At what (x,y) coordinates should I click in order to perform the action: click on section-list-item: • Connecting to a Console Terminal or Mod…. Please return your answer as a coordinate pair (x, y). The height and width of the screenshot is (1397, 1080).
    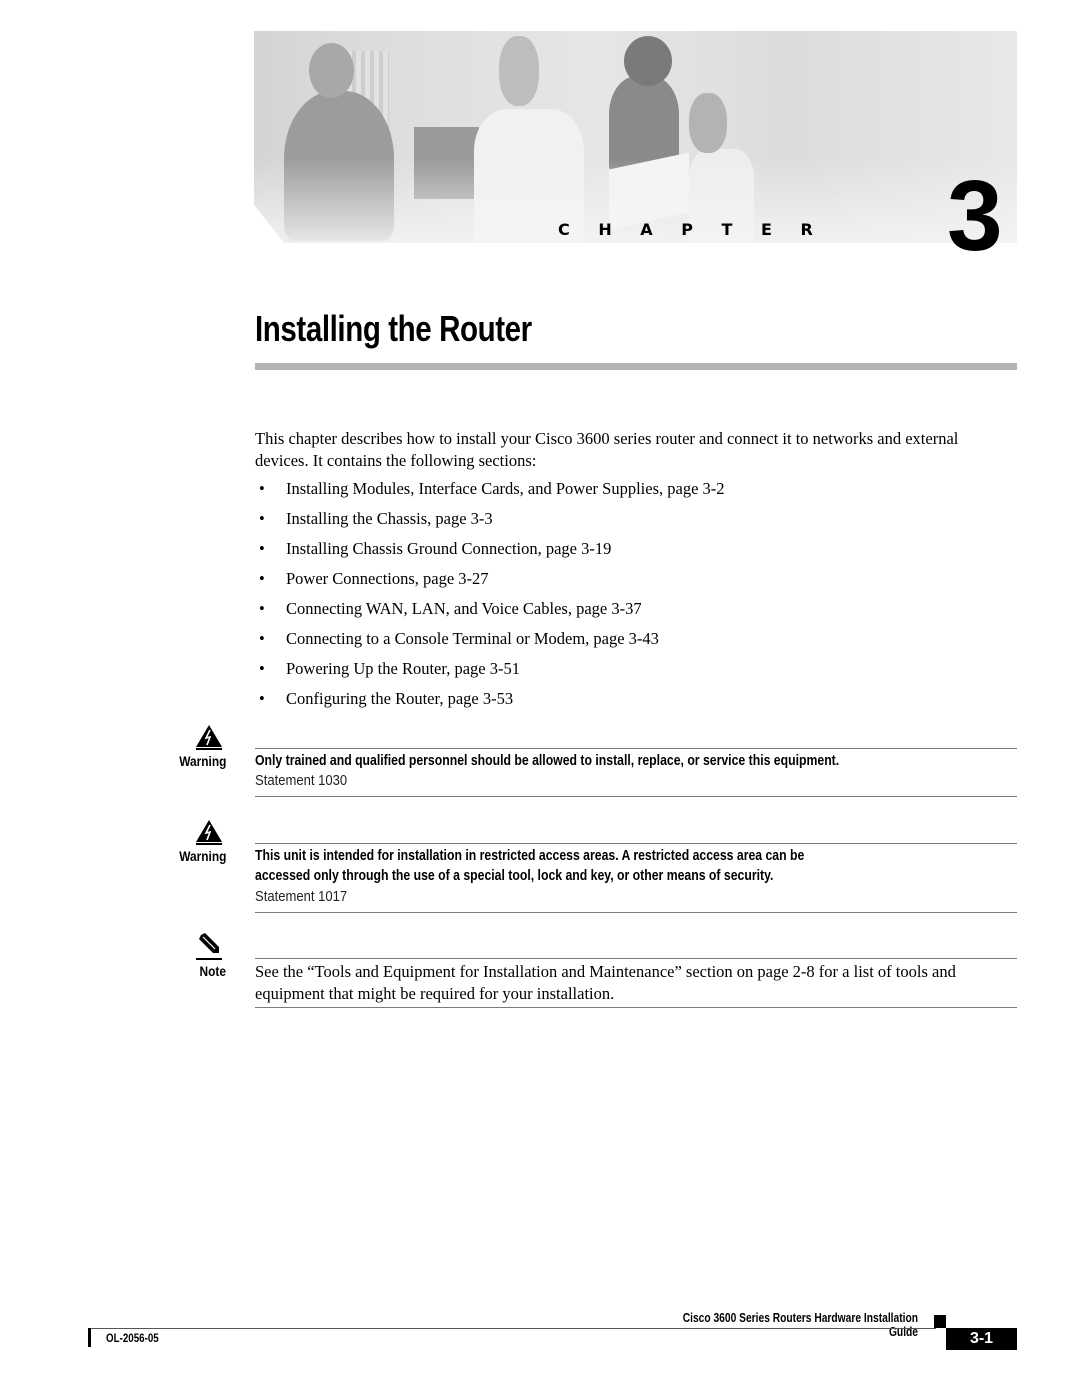
    Looking at the image, I should click on (490, 643).